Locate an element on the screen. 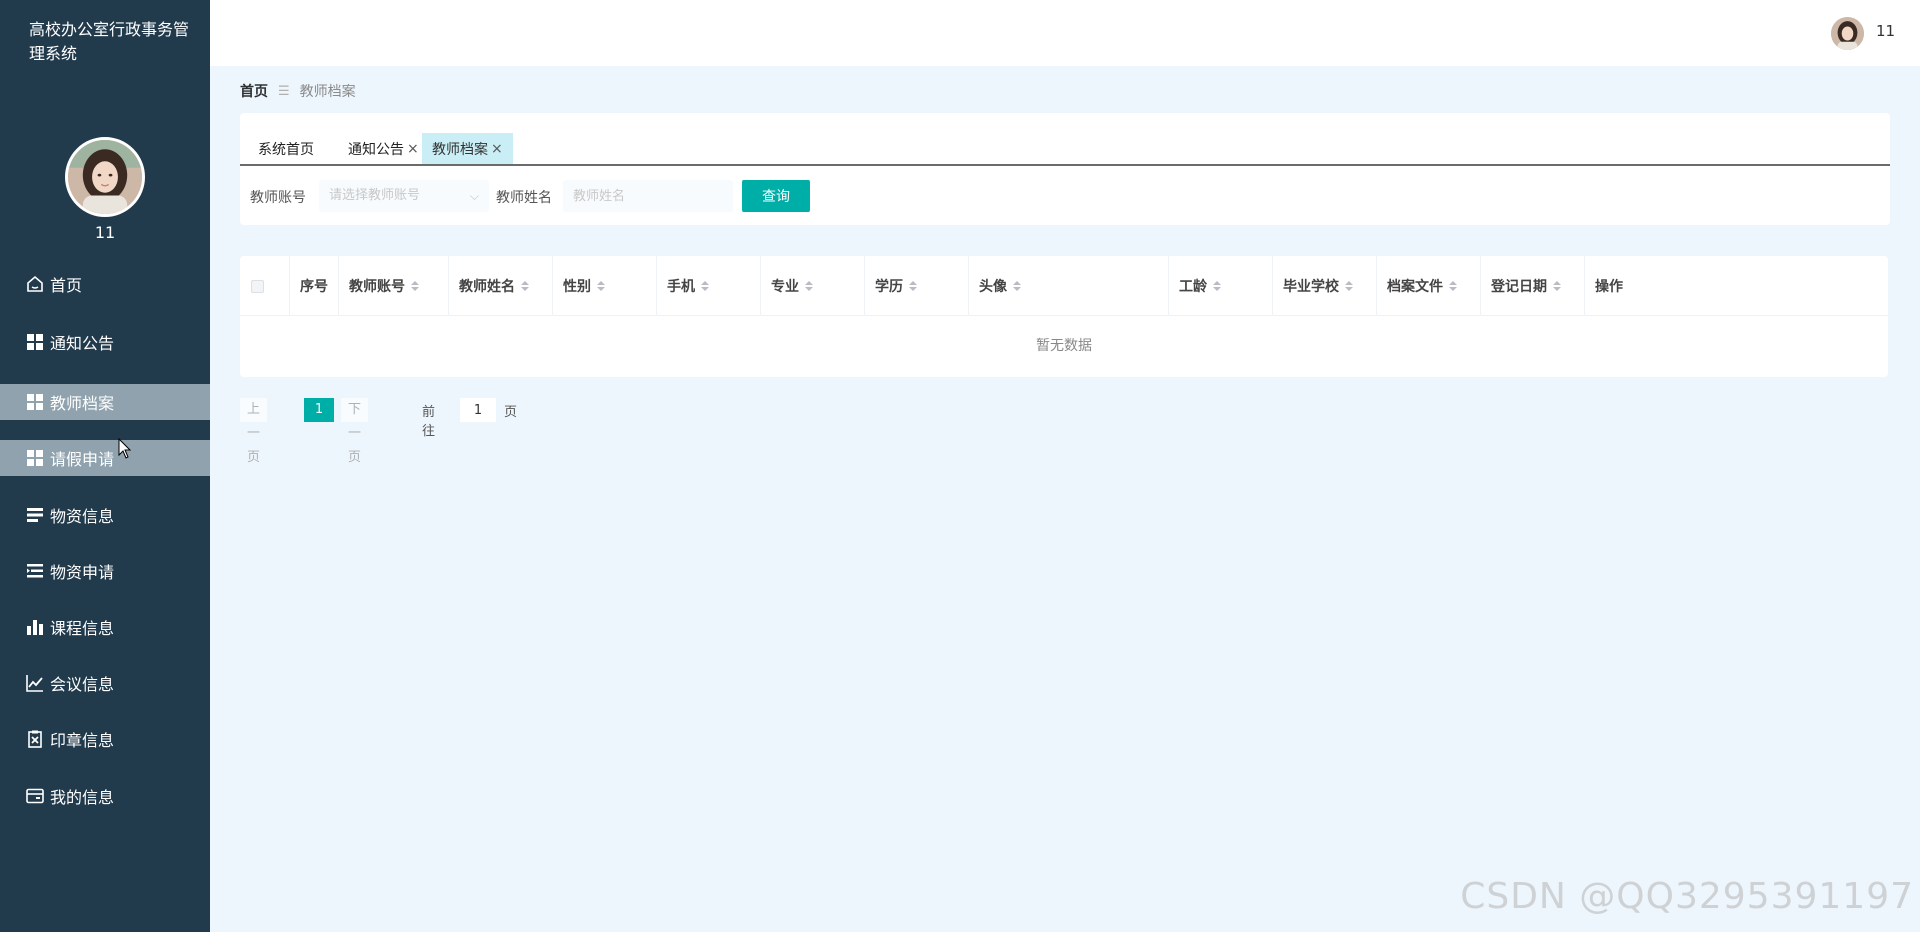 The width and height of the screenshot is (1920, 932). th-years-of-service: 工龄 is located at coordinates (1221, 286).